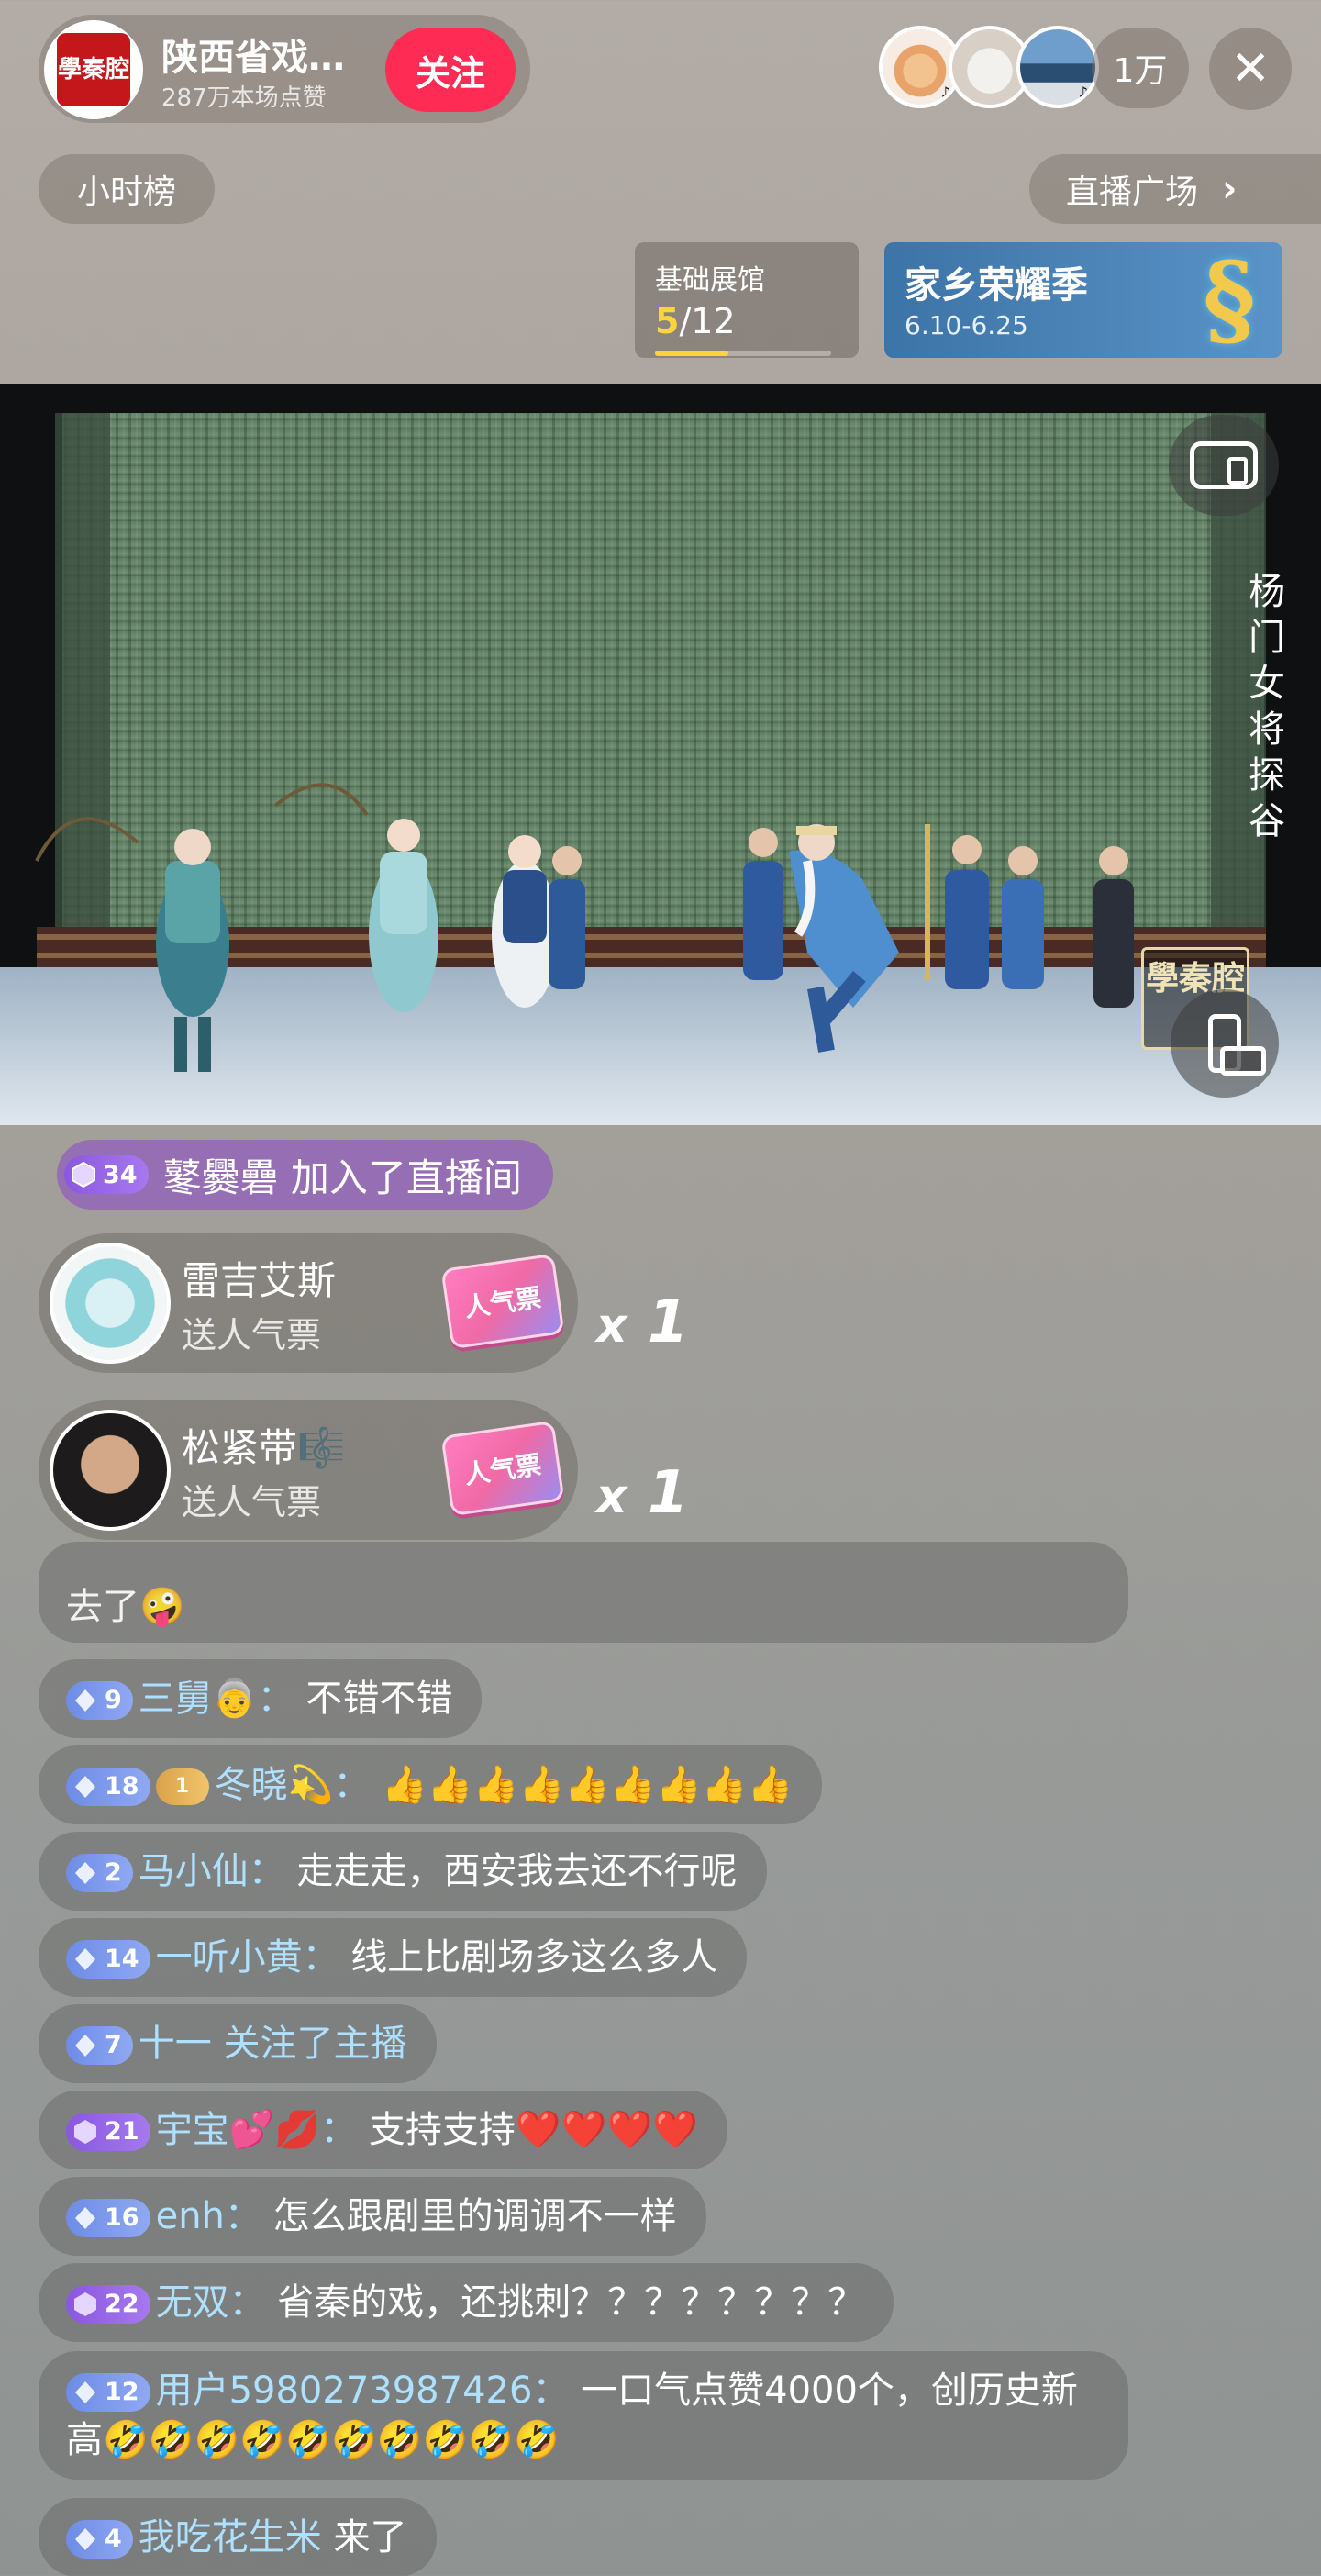  I want to click on chat-username: 十一, so click(175, 2044).